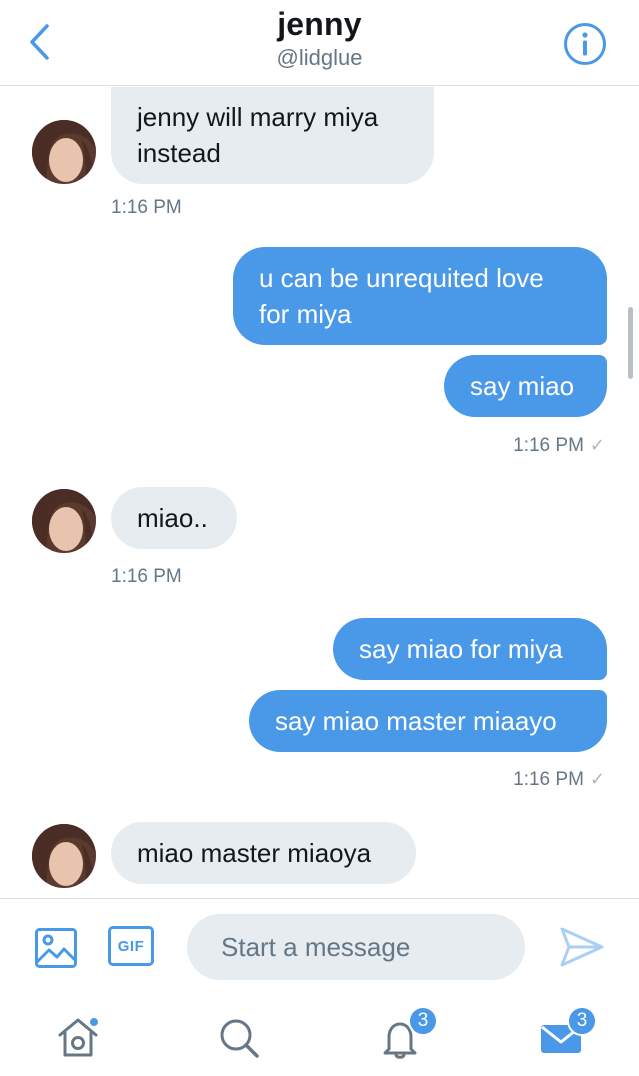 The height and width of the screenshot is (1076, 639). I want to click on scrollbar-thumb, so click(630, 343).